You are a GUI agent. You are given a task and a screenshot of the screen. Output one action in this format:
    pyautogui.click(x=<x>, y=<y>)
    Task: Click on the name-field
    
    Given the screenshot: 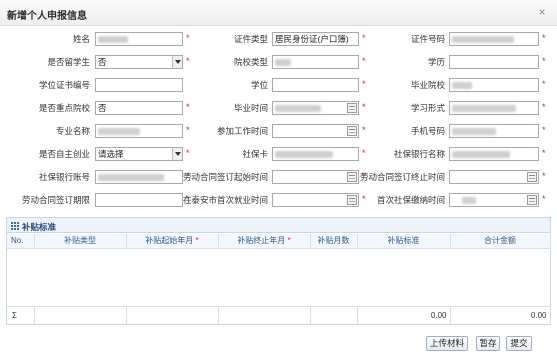 What is the action you would take?
    pyautogui.click(x=139, y=39)
    